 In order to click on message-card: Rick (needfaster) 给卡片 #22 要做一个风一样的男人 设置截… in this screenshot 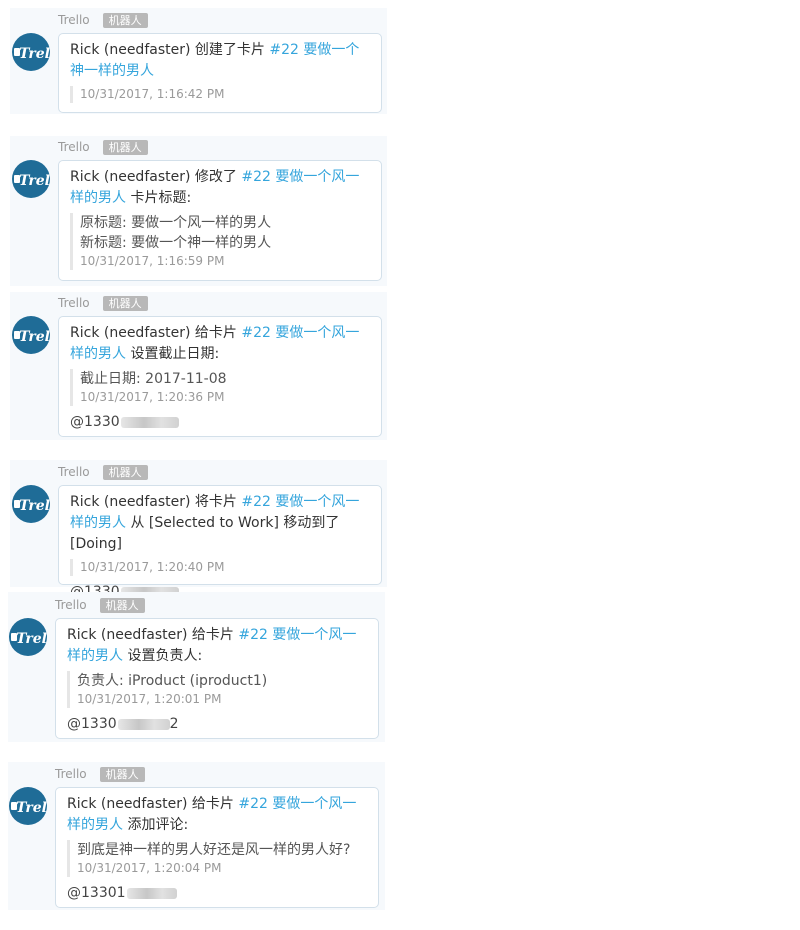, I will do `click(220, 376)`.